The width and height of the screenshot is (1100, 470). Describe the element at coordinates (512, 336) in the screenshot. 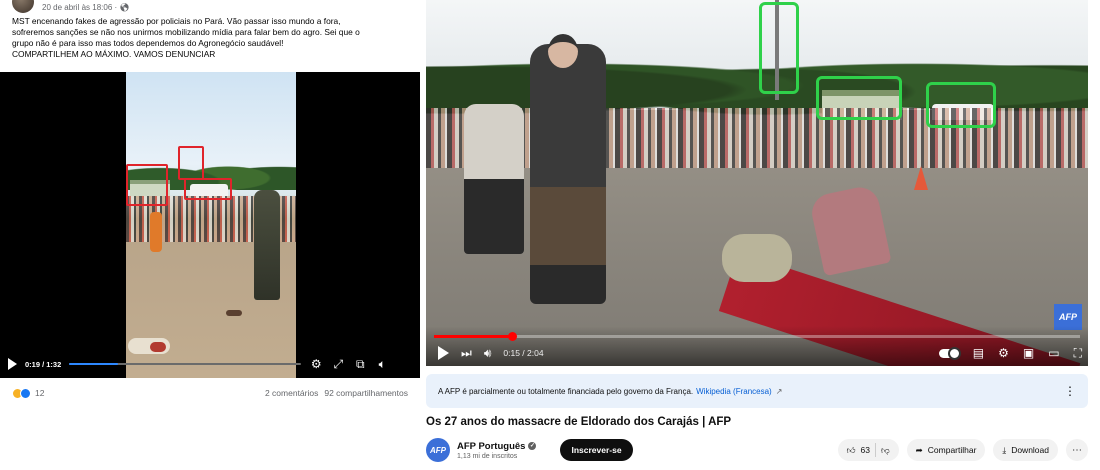

I see `seek-handle` at that location.